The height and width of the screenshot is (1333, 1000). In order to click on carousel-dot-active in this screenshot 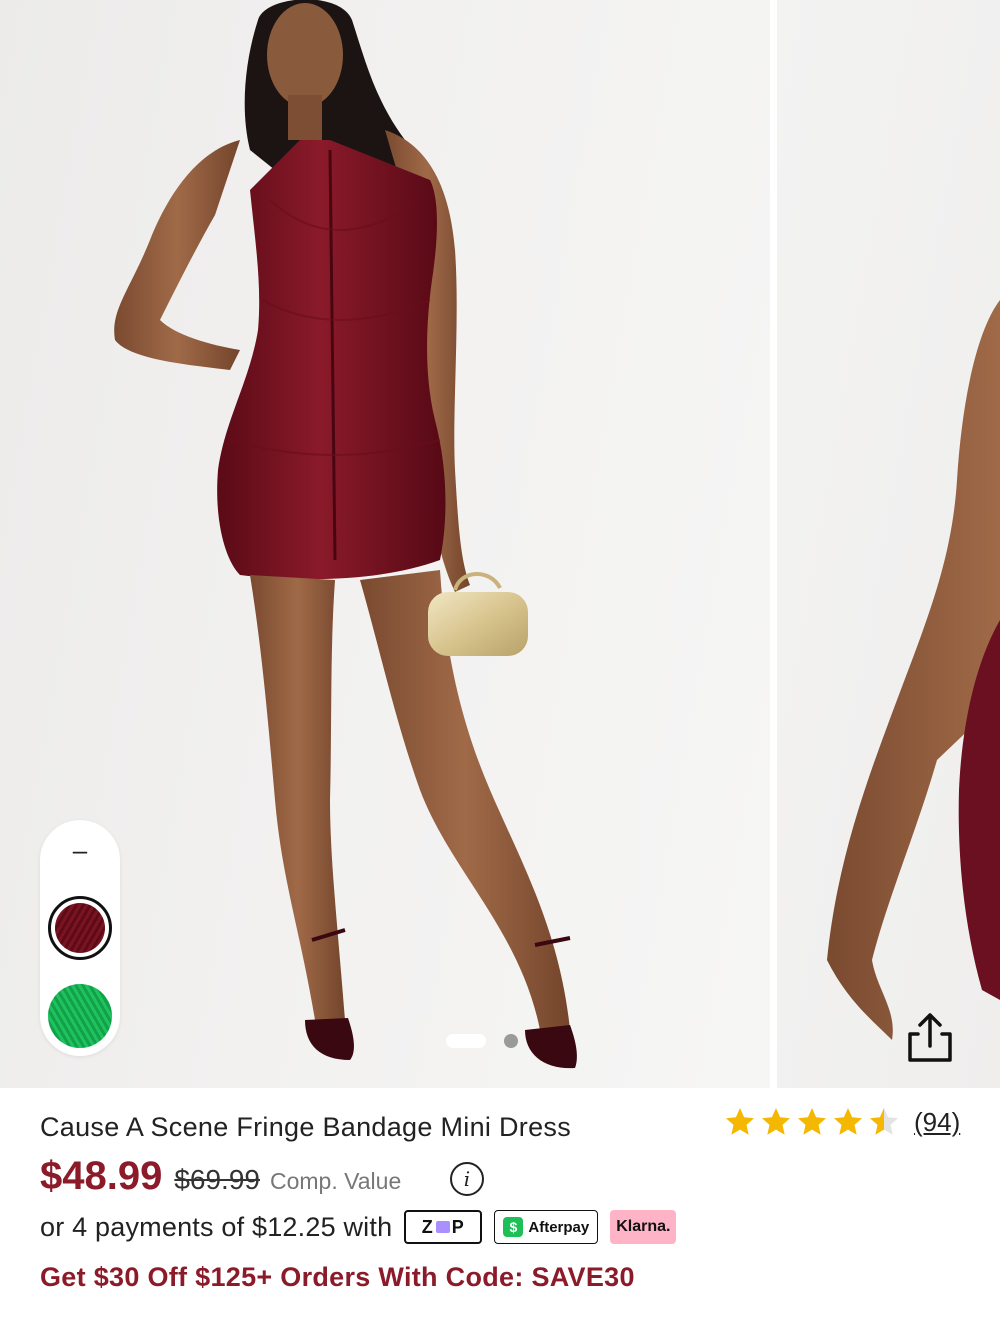, I will do `click(466, 1041)`.